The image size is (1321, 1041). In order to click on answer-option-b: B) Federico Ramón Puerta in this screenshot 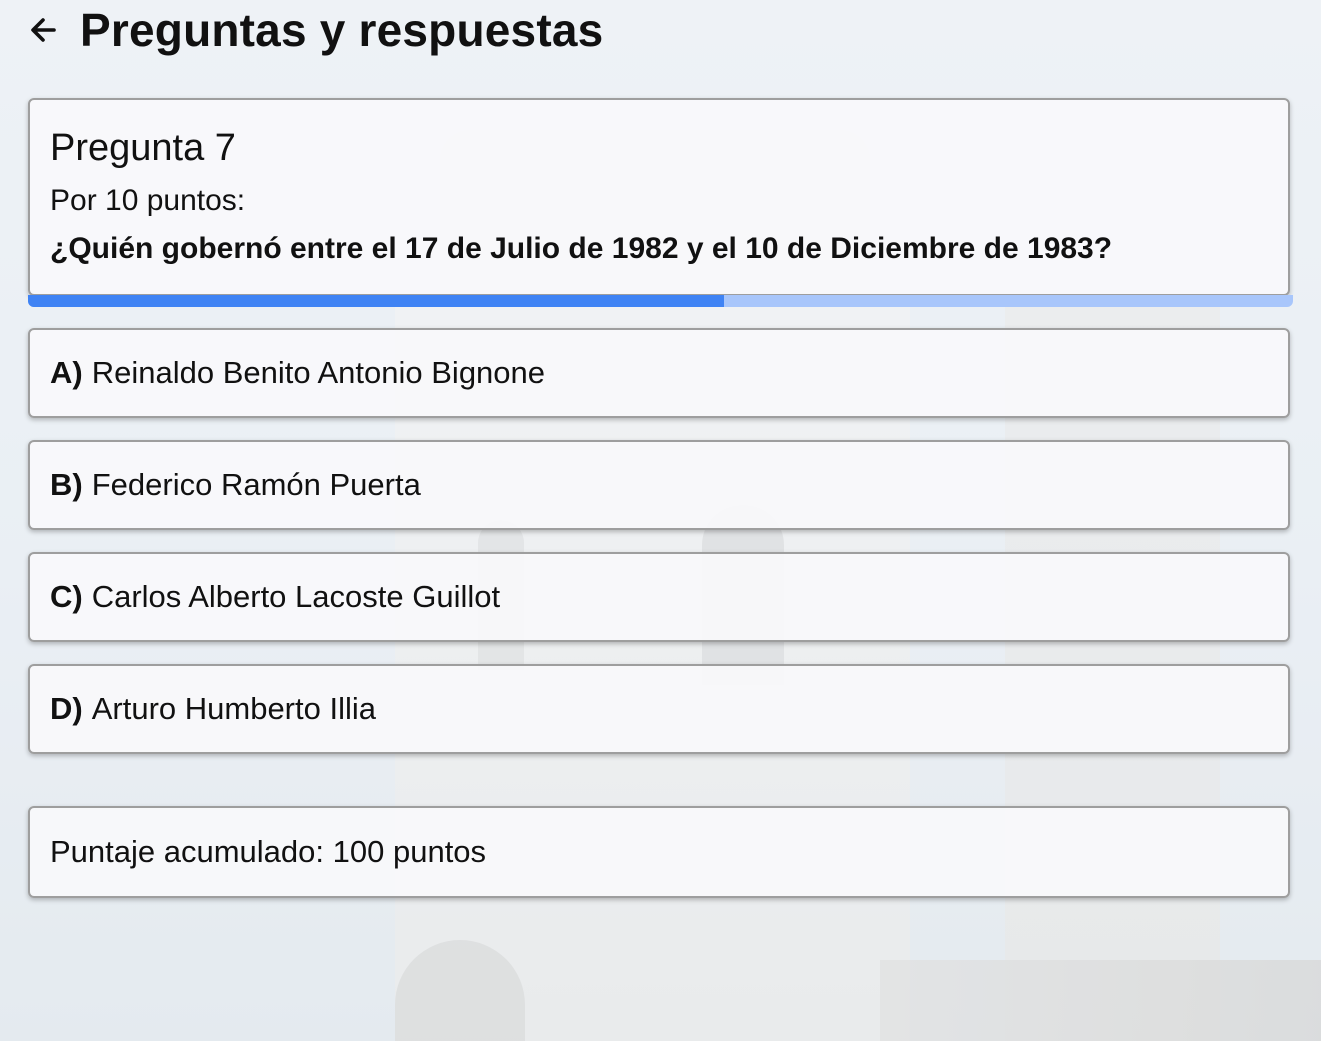, I will do `click(659, 485)`.